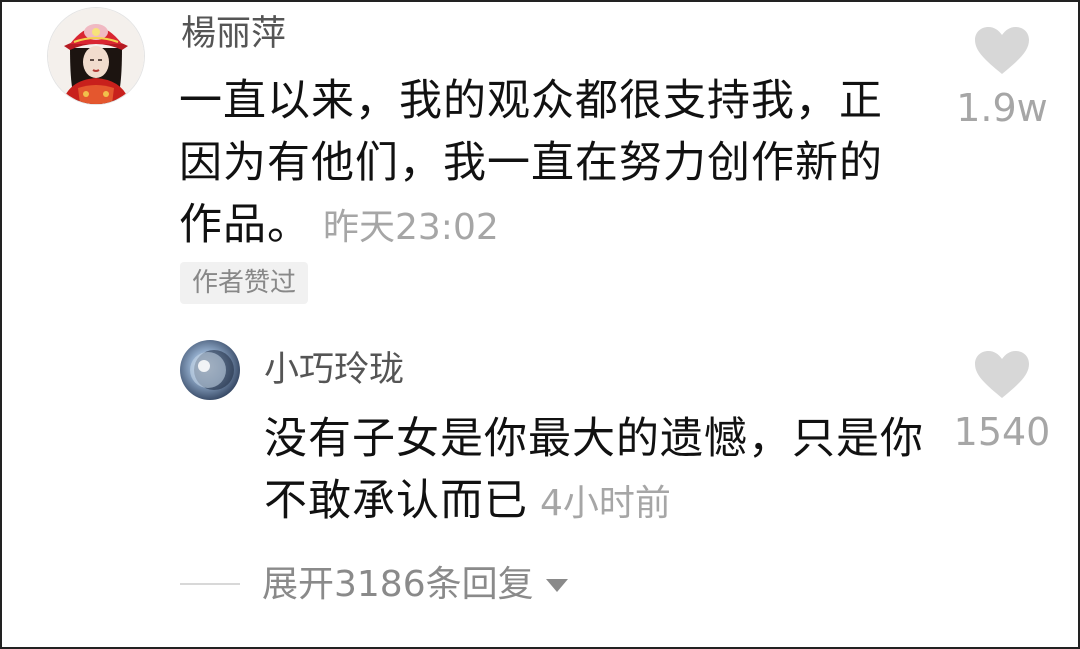 This screenshot has width=1080, height=649. I want to click on author-liked-badge: 作者赞过, so click(244, 283).